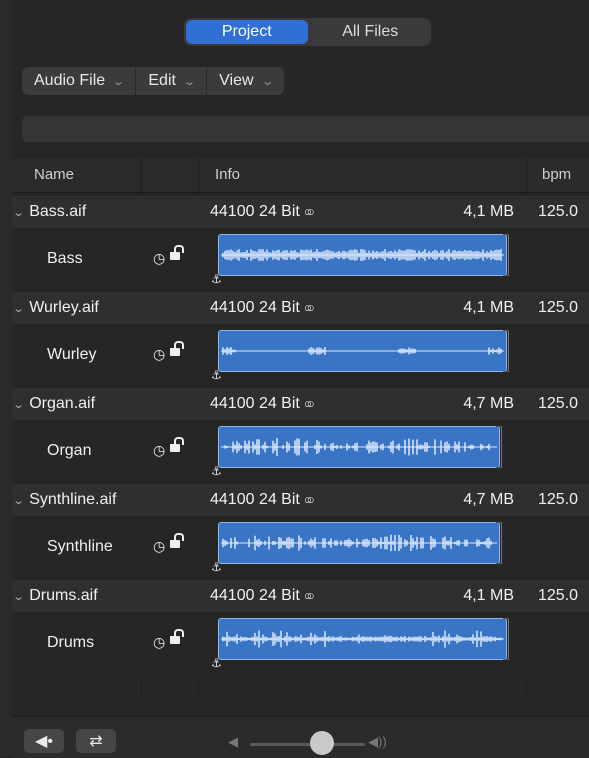  Describe the element at coordinates (65, 258) in the screenshot. I see `region-name: Bass` at that location.